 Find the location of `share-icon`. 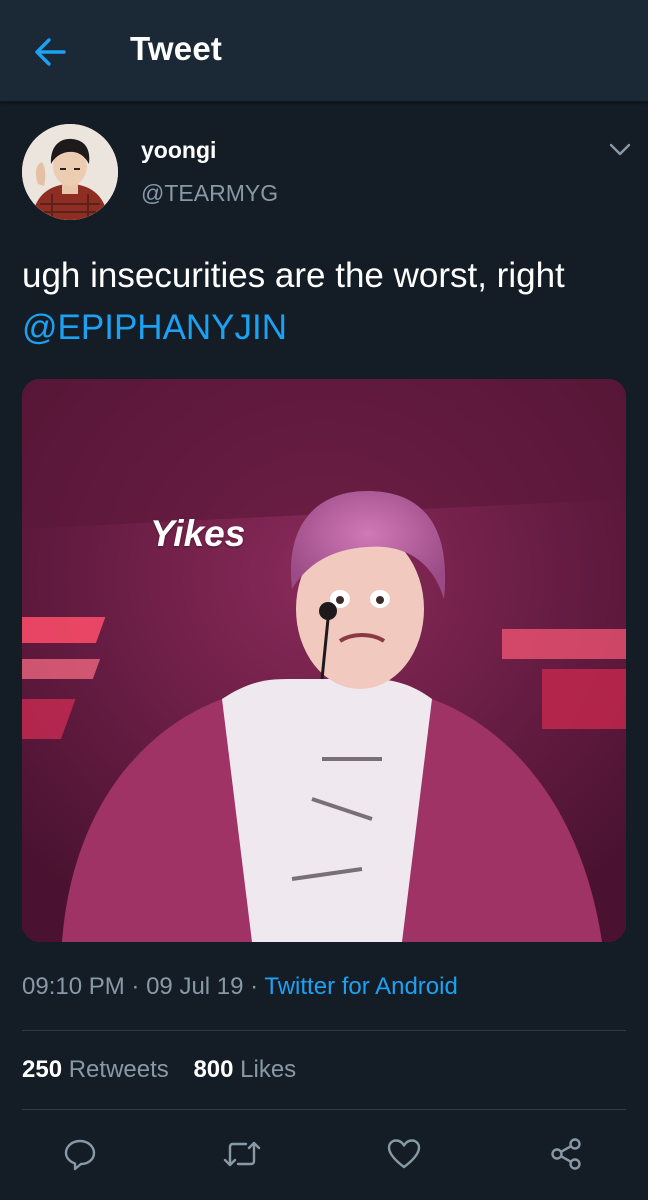

share-icon is located at coordinates (566, 1154).